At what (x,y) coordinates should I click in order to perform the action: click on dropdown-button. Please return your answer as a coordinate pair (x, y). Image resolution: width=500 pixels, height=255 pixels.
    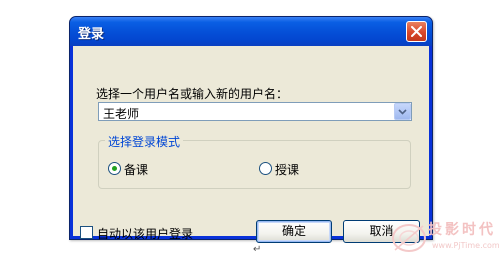
    Looking at the image, I should click on (402, 111).